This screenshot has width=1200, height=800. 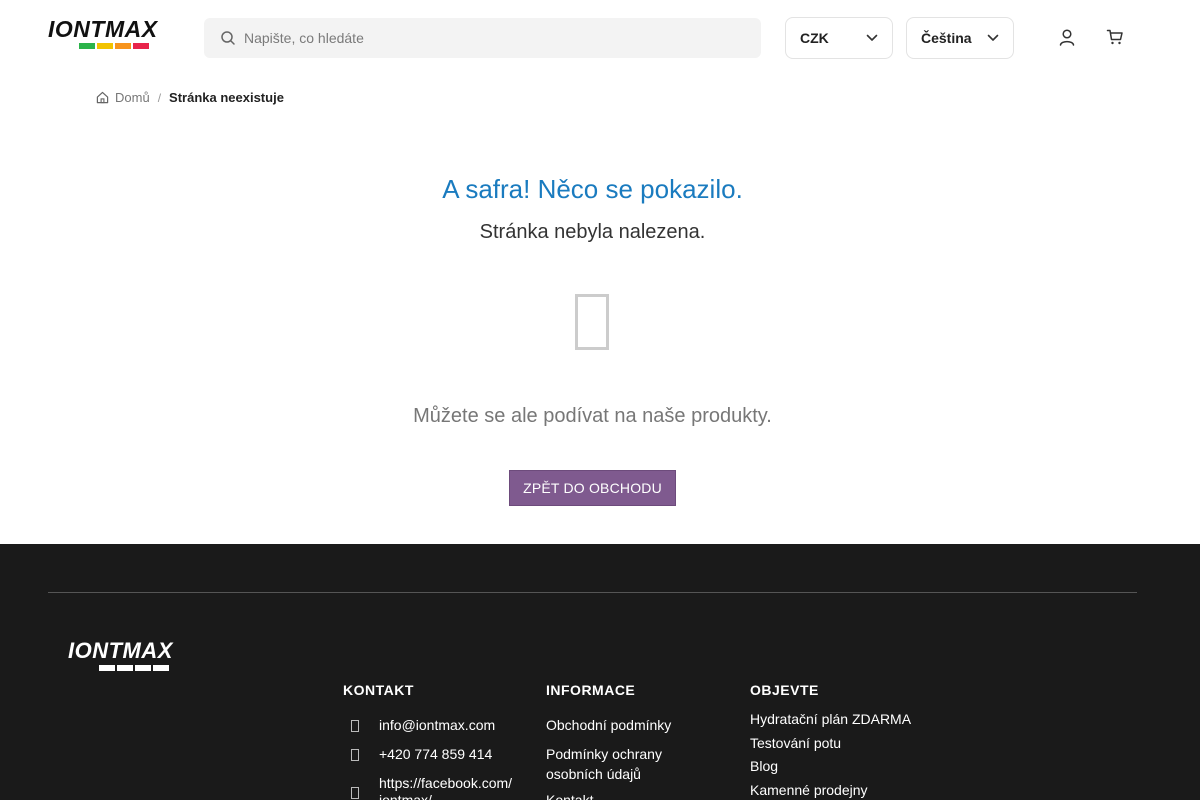 I want to click on footer-email-text: info@iontmax.com, so click(x=437, y=725).